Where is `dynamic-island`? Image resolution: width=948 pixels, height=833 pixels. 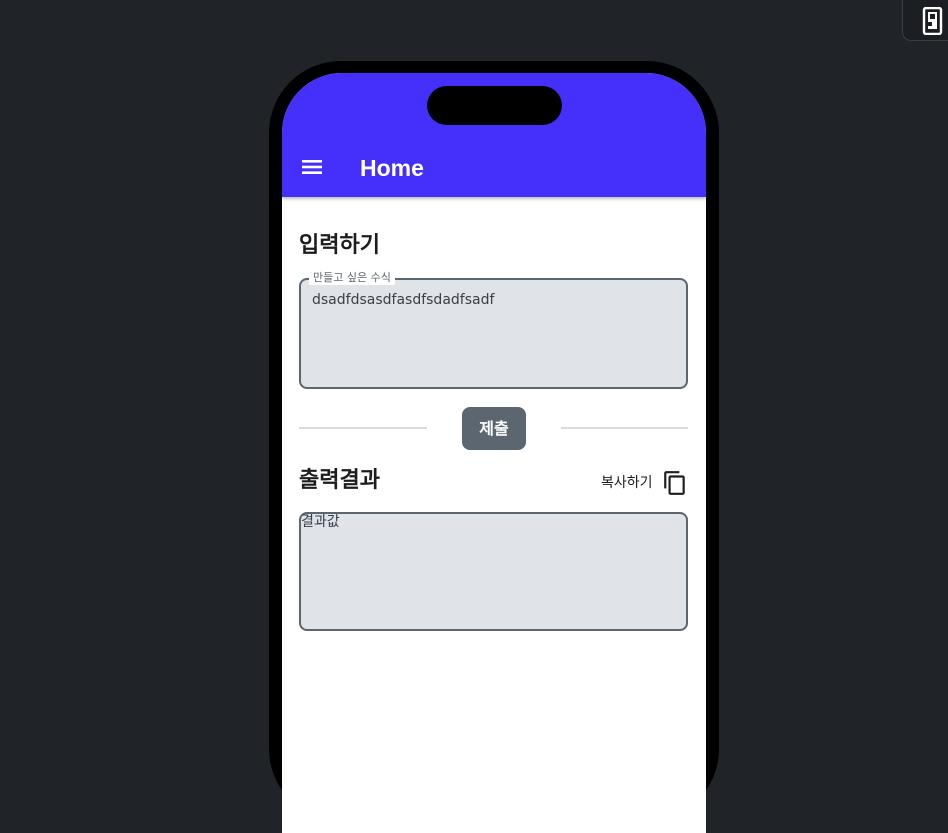
dynamic-island is located at coordinates (494, 105).